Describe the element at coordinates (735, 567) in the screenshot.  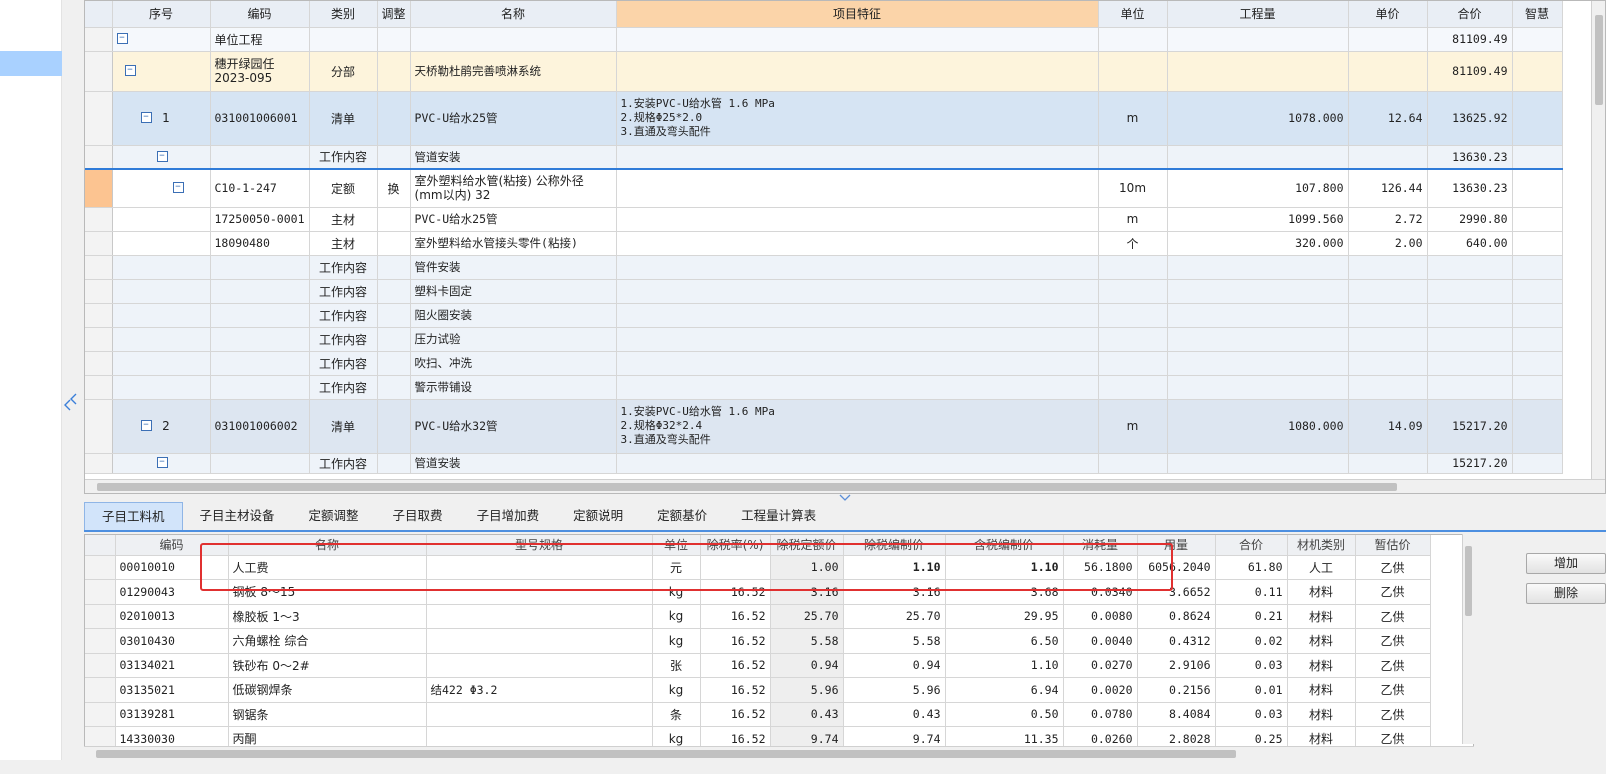
I see `cell-rate` at that location.